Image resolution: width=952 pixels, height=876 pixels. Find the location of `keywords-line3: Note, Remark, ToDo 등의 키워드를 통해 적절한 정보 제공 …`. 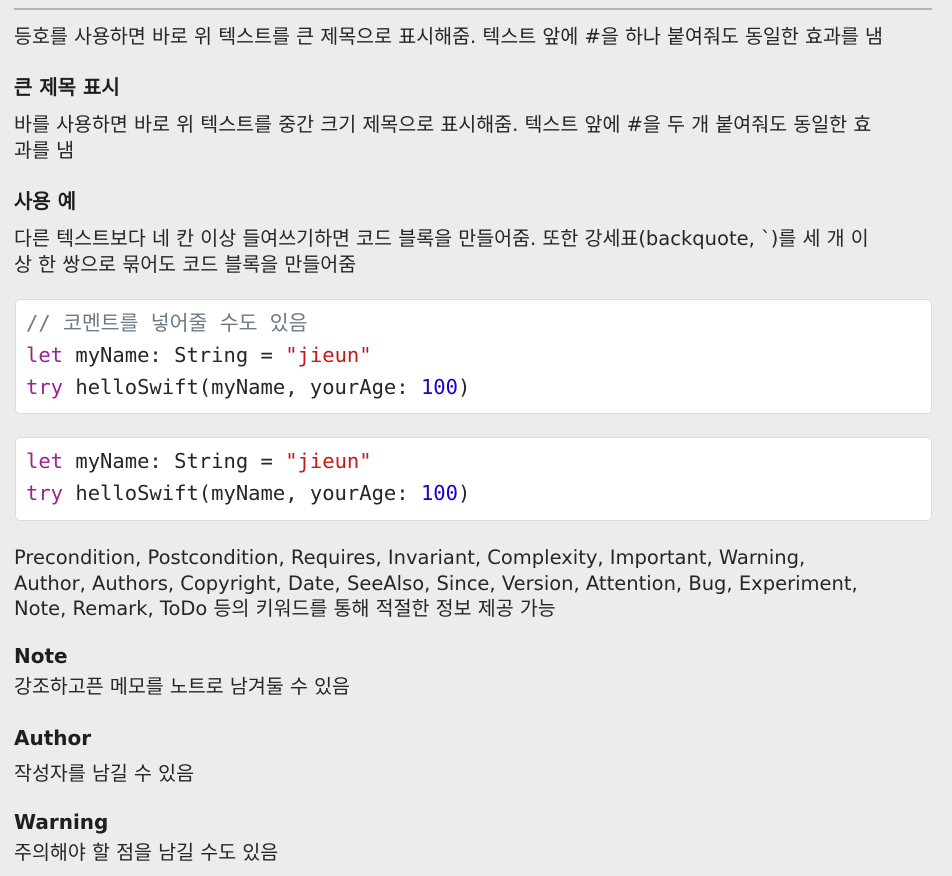

keywords-line3: Note, Remark, ToDo 등의 키워드를 통해 적절한 정보 제공 … is located at coordinates (285, 608).